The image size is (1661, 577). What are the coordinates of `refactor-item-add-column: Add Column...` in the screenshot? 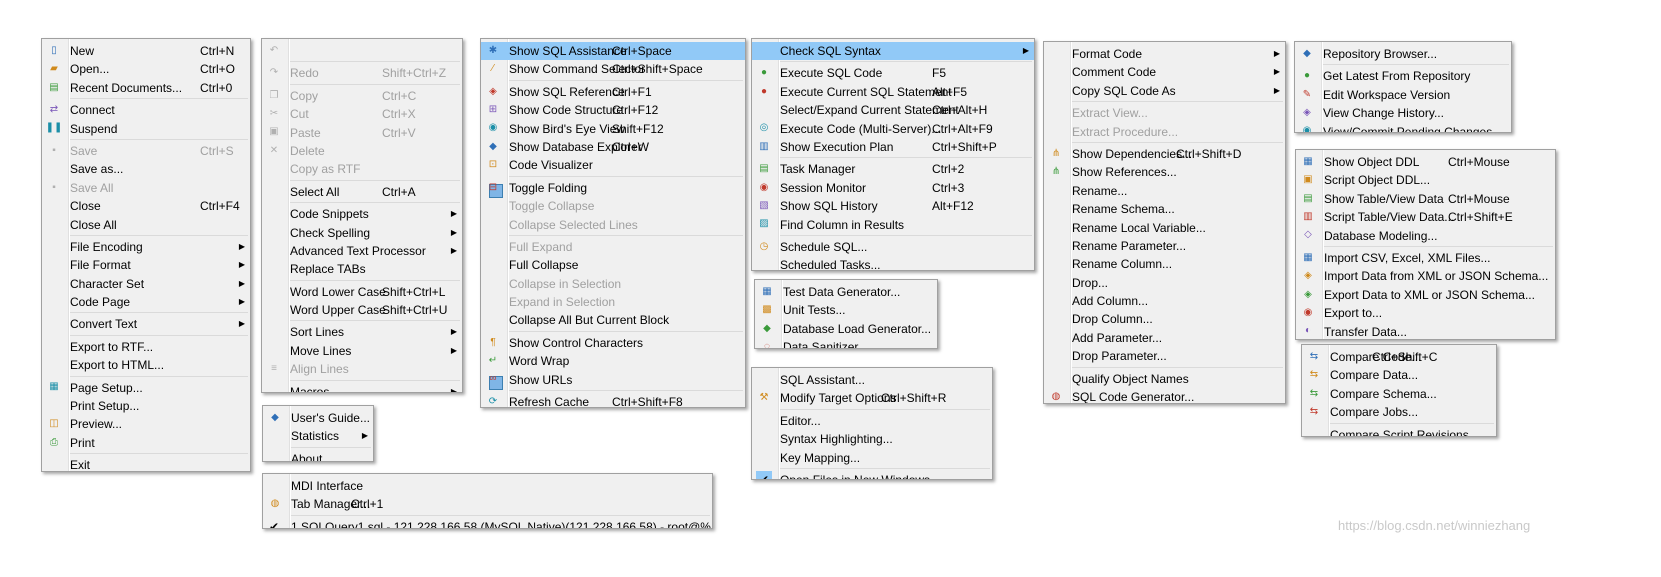 It's located at (1164, 301).